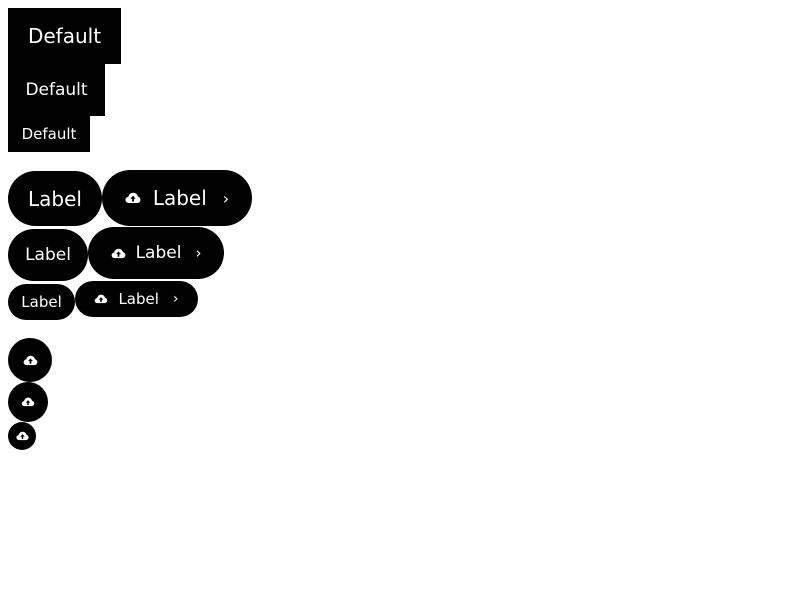 The image size is (800, 600). I want to click on default-button-medium: Default, so click(56, 90).